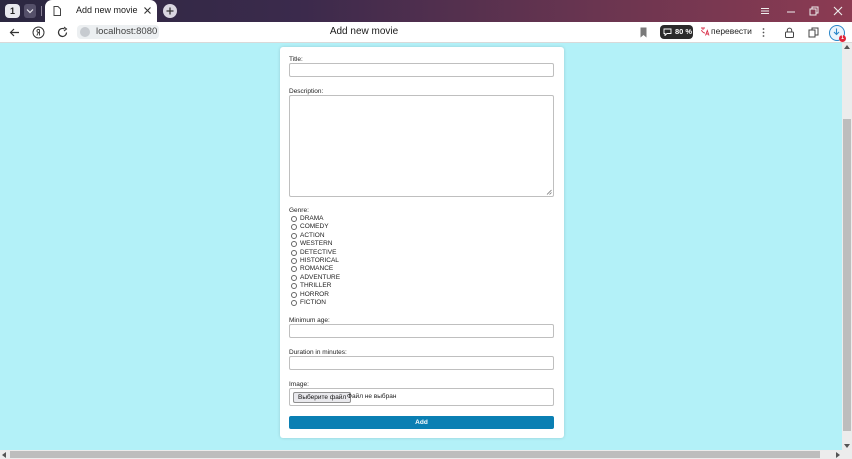 Image resolution: width=852 pixels, height=459 pixels. What do you see at coordinates (312, 218) in the screenshot?
I see `genre-option-label: DRAMA` at bounding box center [312, 218].